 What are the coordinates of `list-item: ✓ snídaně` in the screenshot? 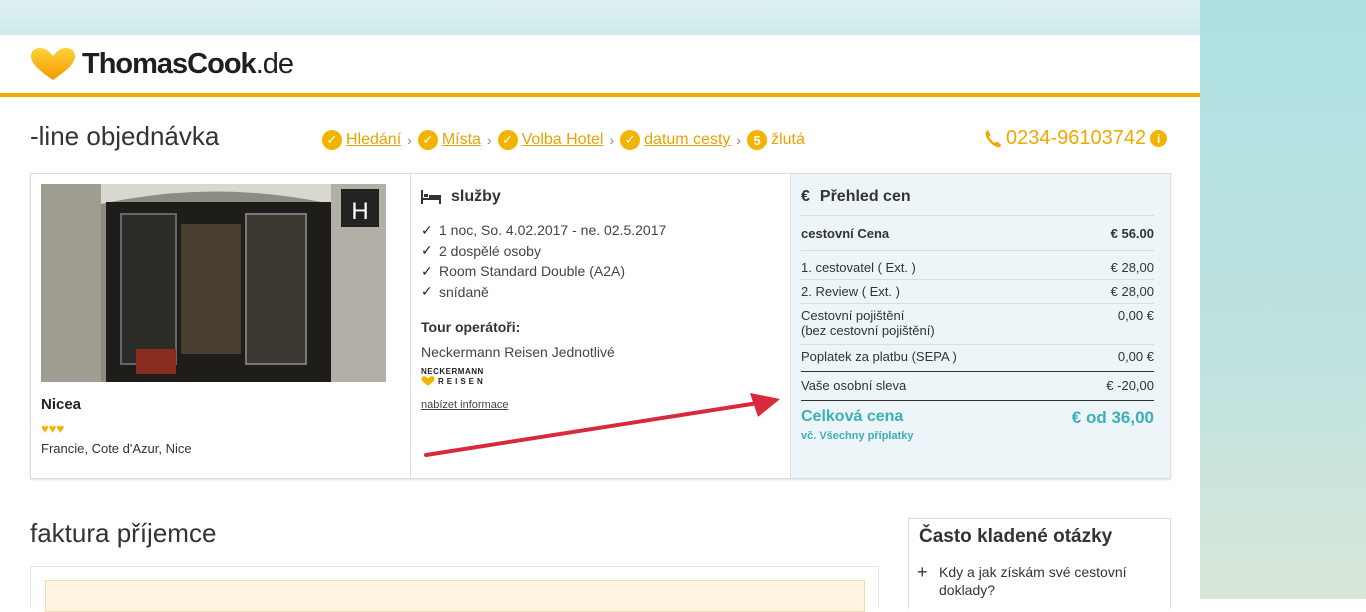 It's located at (543, 292).